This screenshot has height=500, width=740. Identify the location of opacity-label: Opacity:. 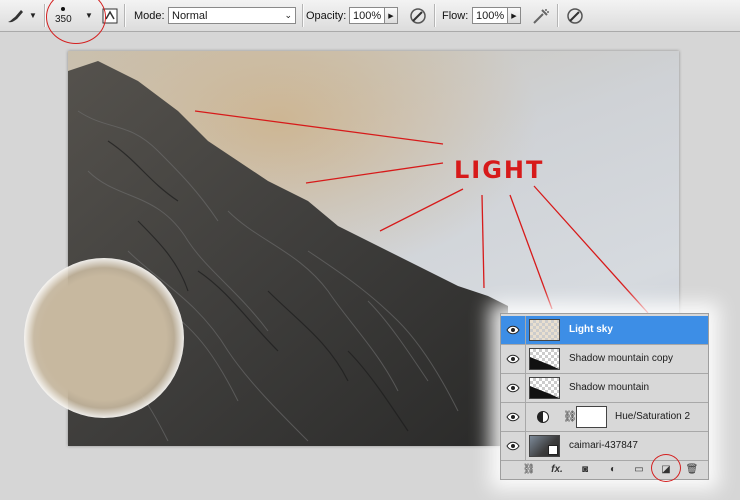
(326, 15).